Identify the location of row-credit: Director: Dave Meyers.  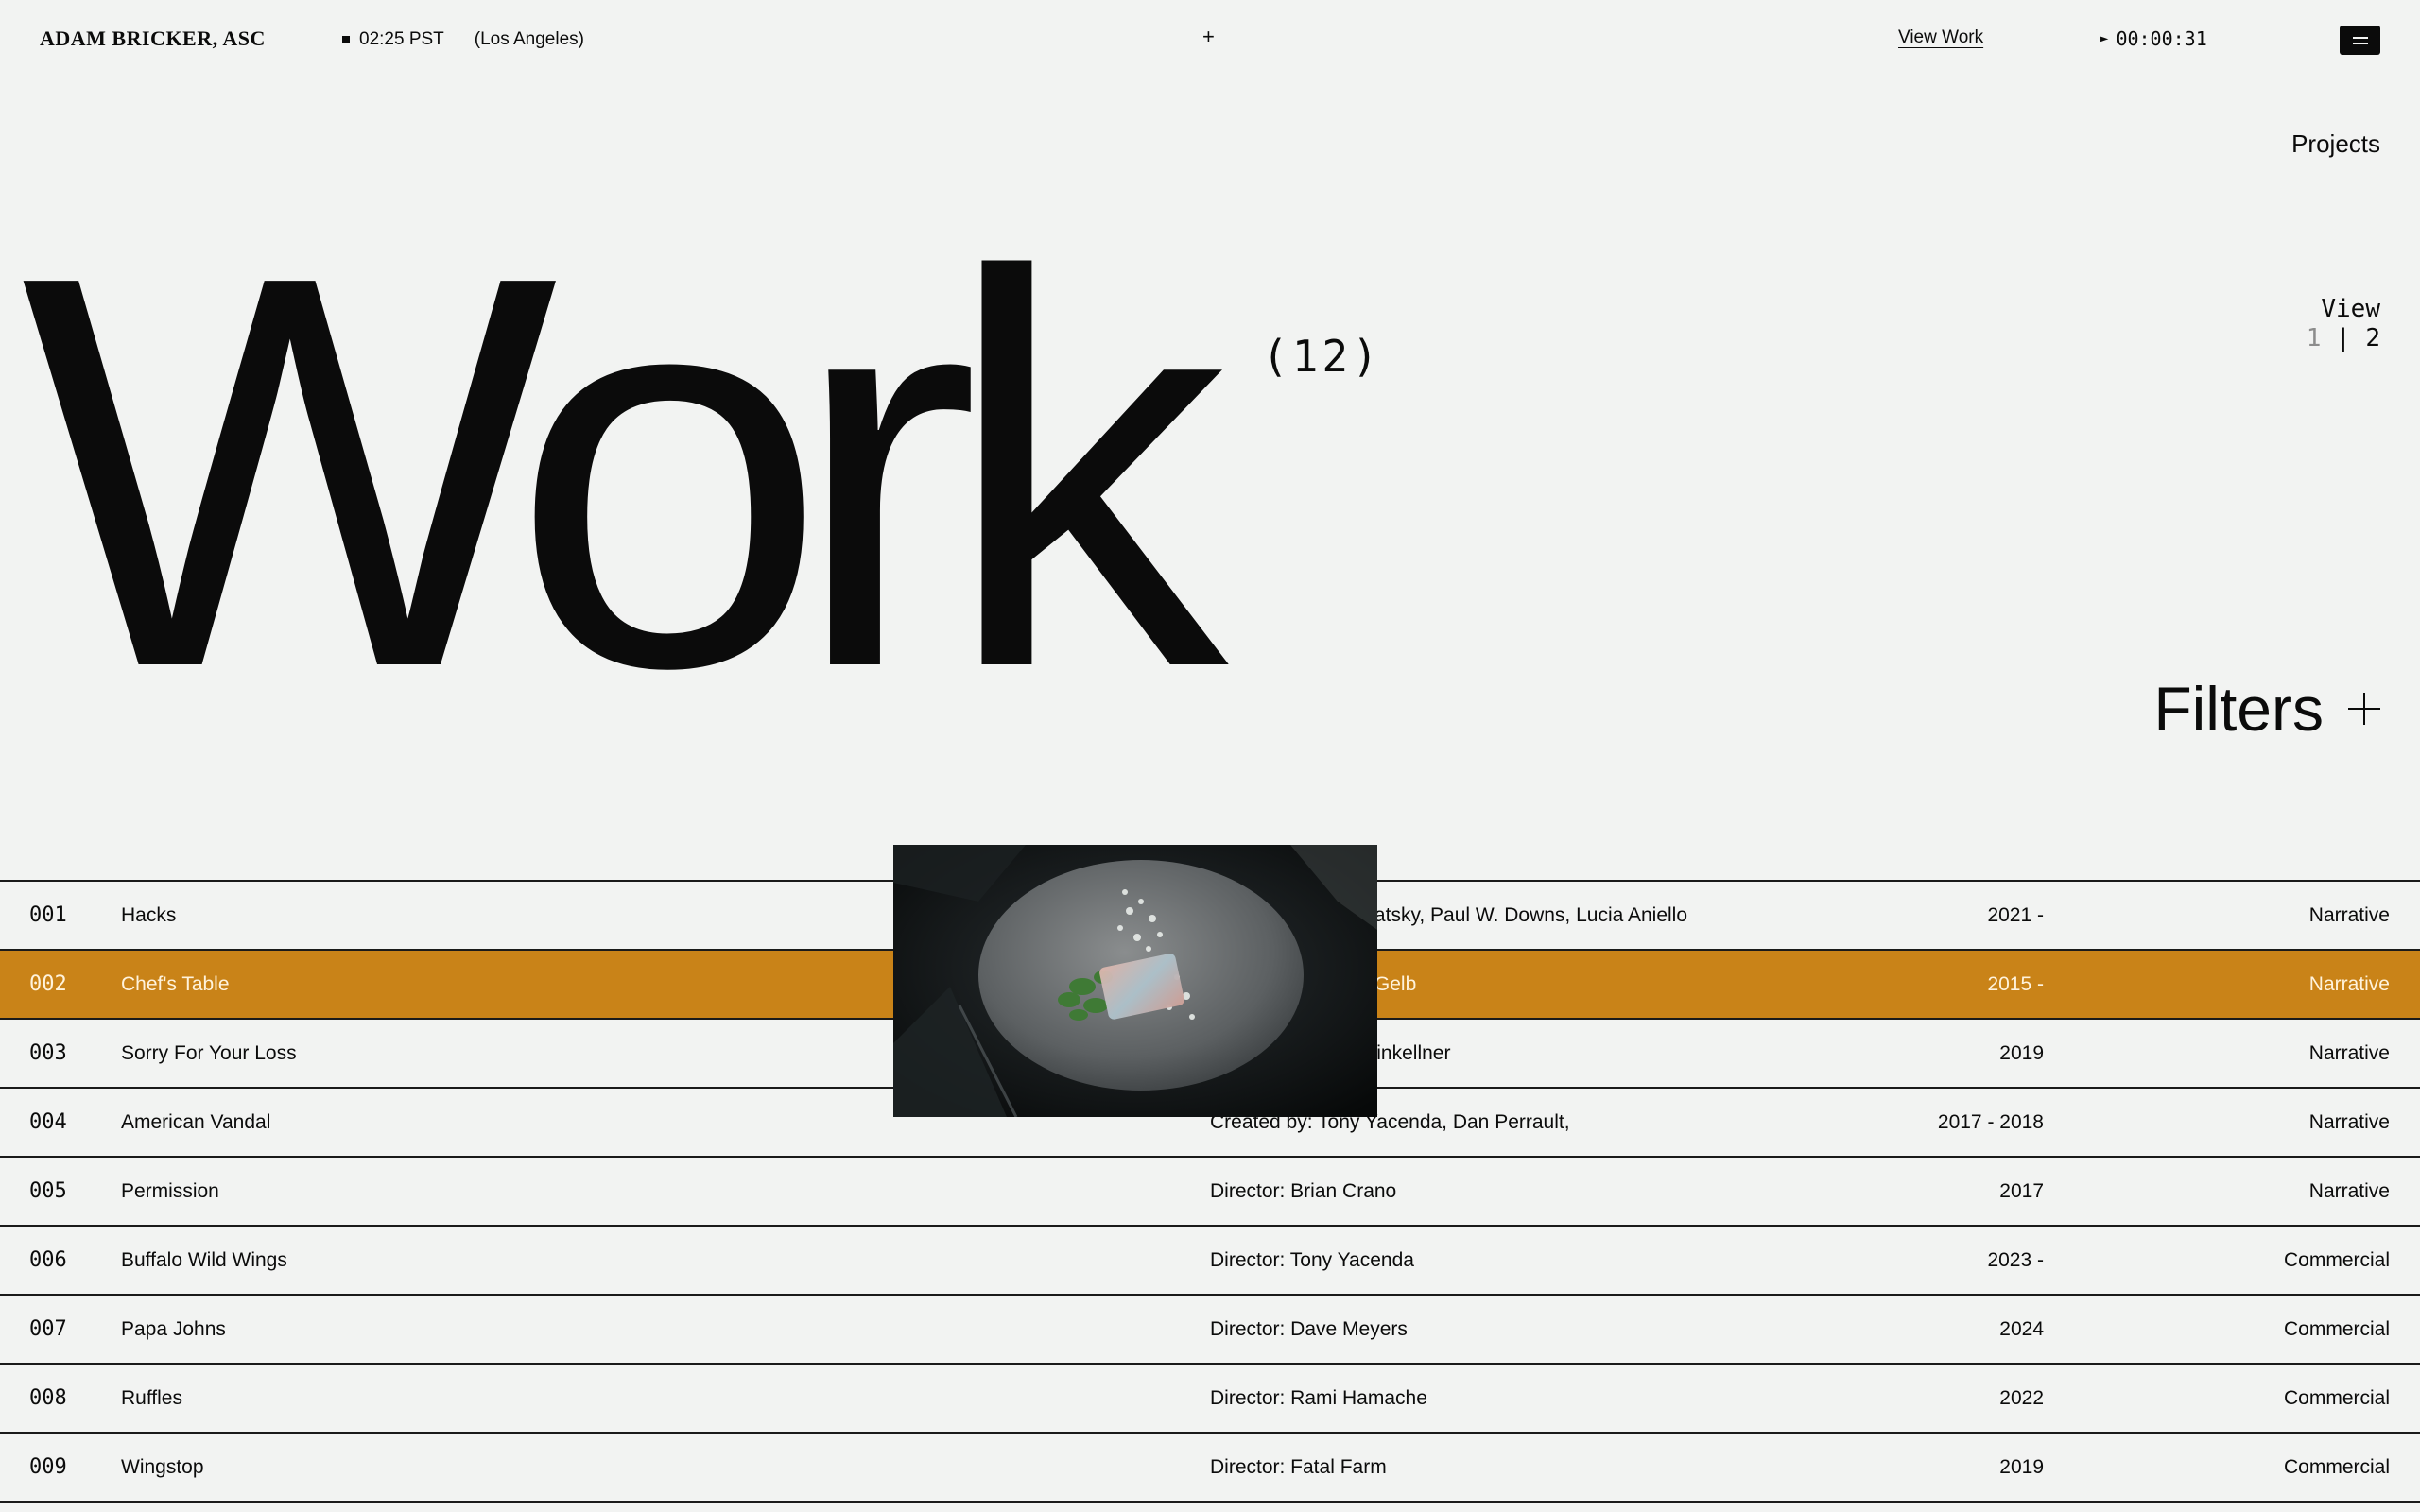
(1309, 1329).